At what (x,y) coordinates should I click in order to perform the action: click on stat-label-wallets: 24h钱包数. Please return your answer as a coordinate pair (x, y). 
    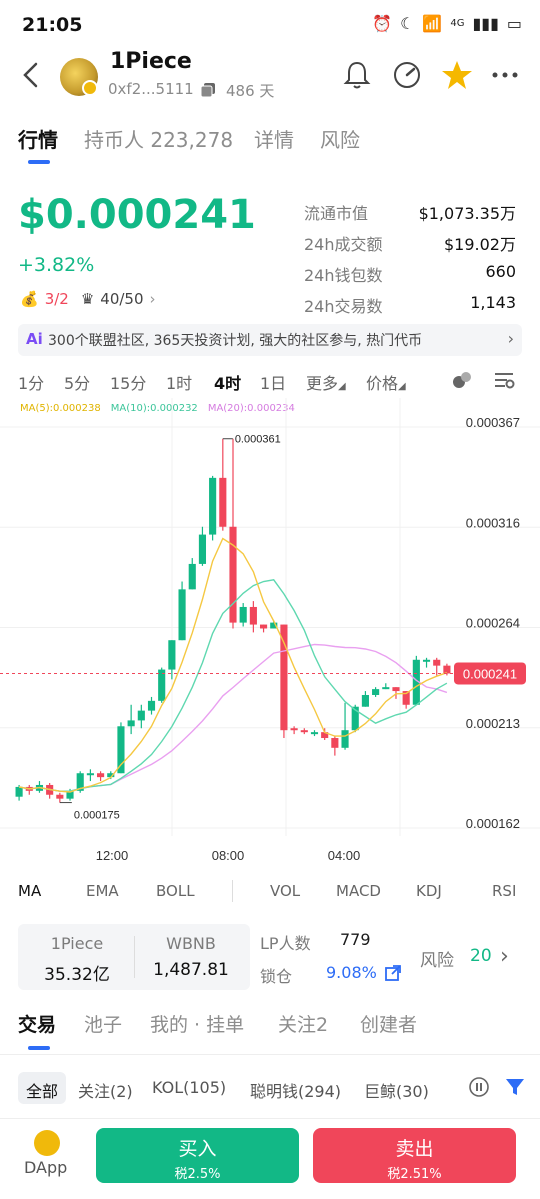
    Looking at the image, I should click on (343, 275).